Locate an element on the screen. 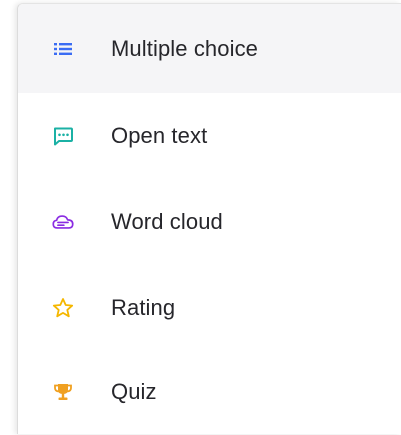 The image size is (401, 435). menu-item-label: Open text is located at coordinates (159, 135).